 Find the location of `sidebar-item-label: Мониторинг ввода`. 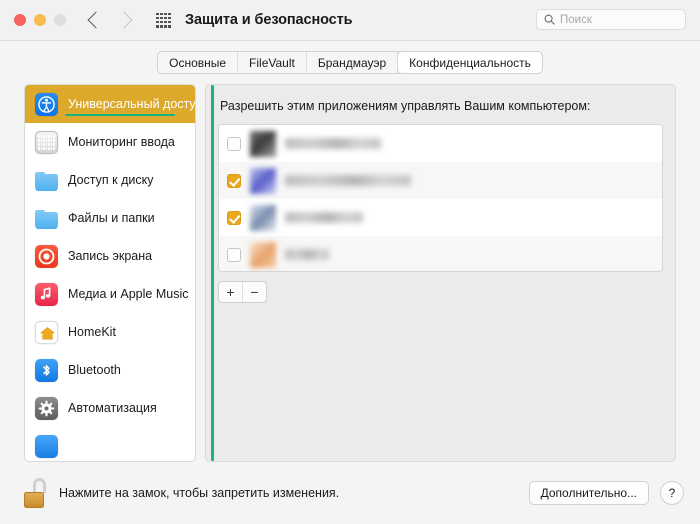

sidebar-item-label: Мониторинг ввода is located at coordinates (121, 142).